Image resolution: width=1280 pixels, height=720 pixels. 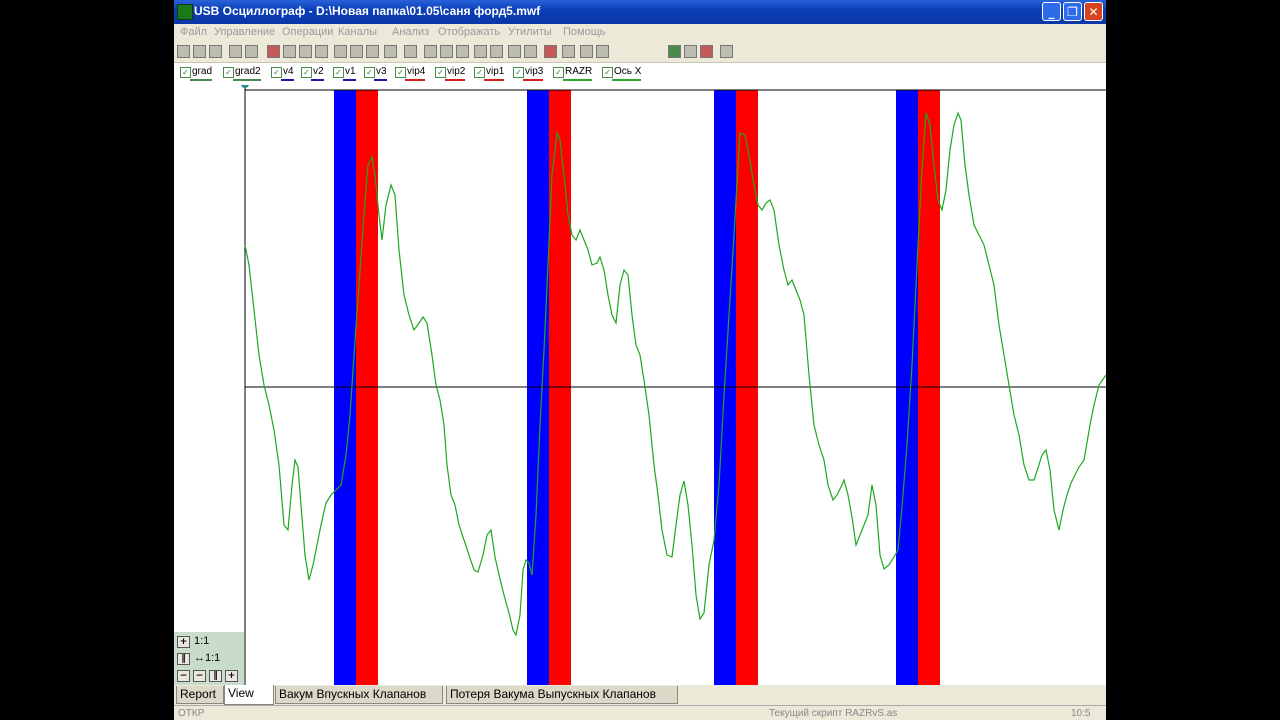 I want to click on tab-intake-vacuum: Вакум Впускных Клапанов, so click(x=359, y=695).